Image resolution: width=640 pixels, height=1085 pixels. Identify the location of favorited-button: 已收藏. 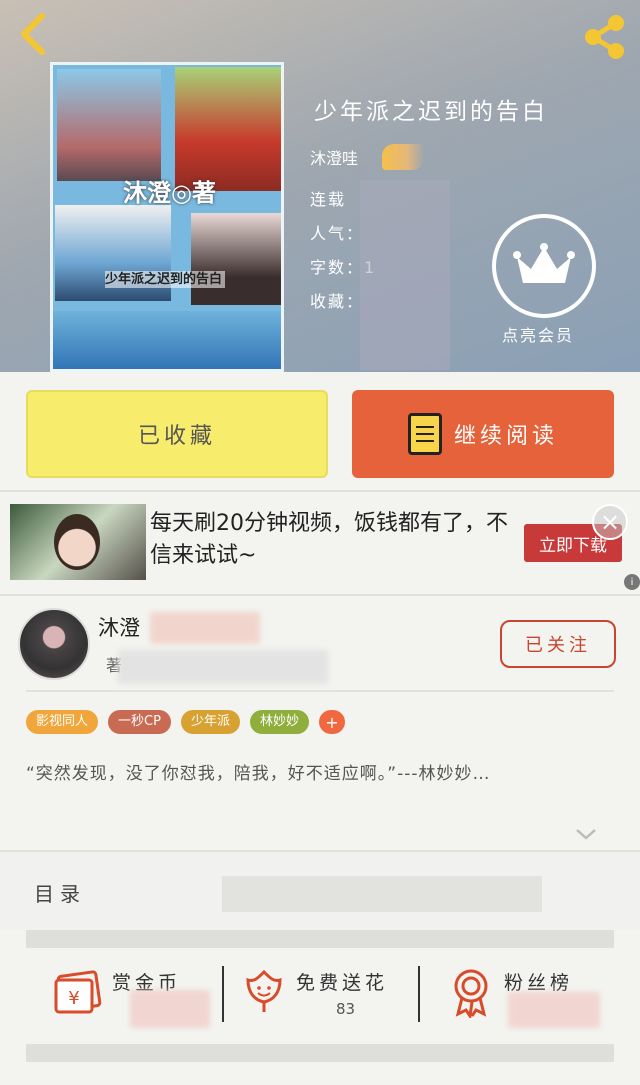
(177, 434).